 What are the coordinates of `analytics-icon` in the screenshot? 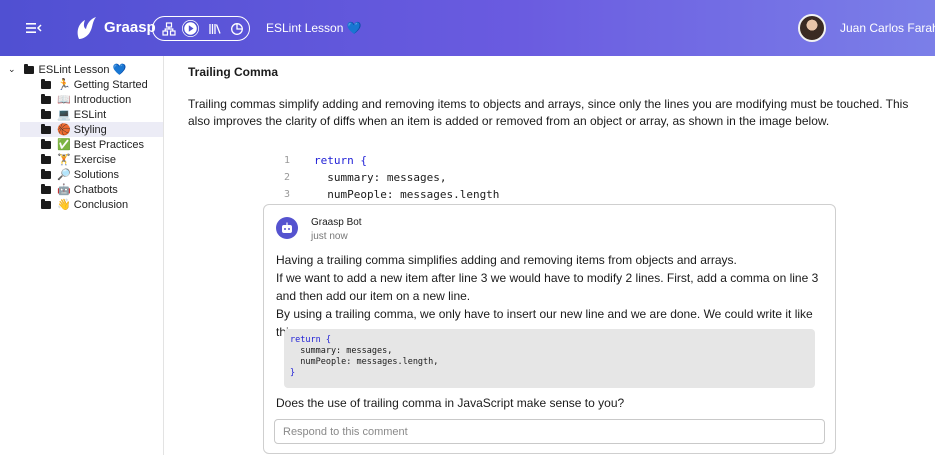 It's located at (236, 28).